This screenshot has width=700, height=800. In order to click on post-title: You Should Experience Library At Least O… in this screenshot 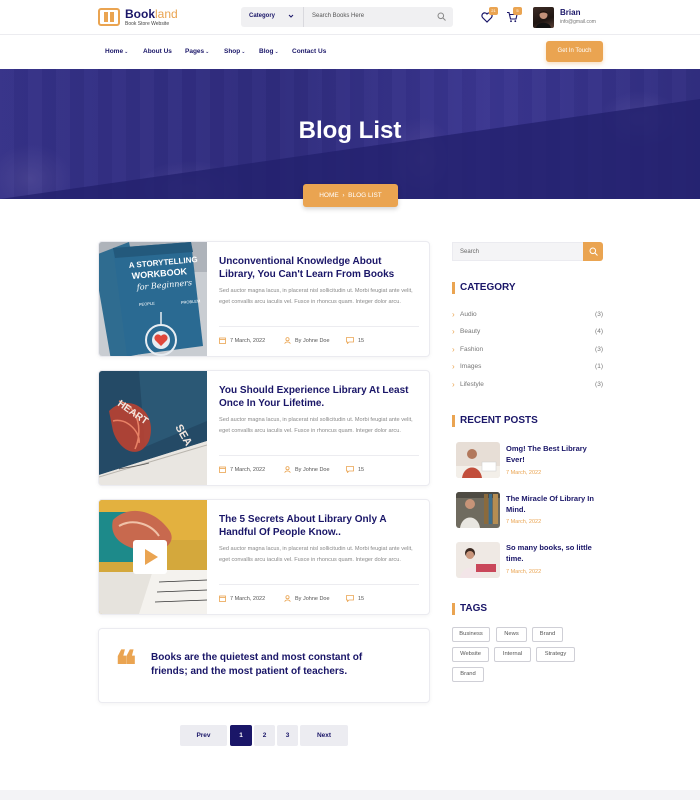, I will do `click(319, 397)`.